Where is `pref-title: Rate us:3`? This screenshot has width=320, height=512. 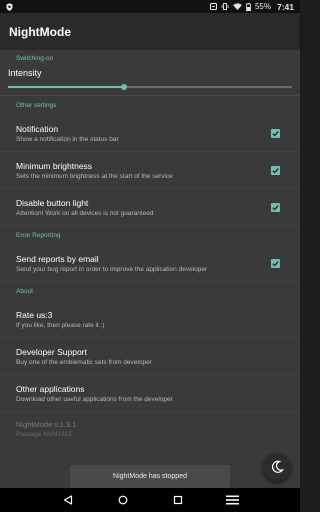
pref-title: Rate us:3 is located at coordinates (34, 314).